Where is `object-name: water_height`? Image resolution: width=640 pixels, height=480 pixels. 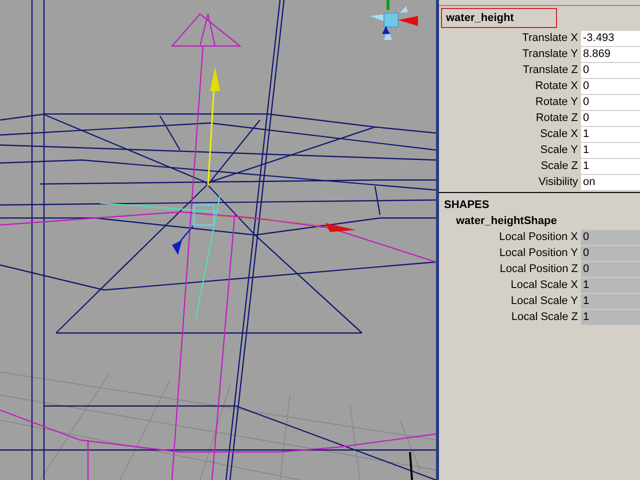 object-name: water_height is located at coordinates (499, 18).